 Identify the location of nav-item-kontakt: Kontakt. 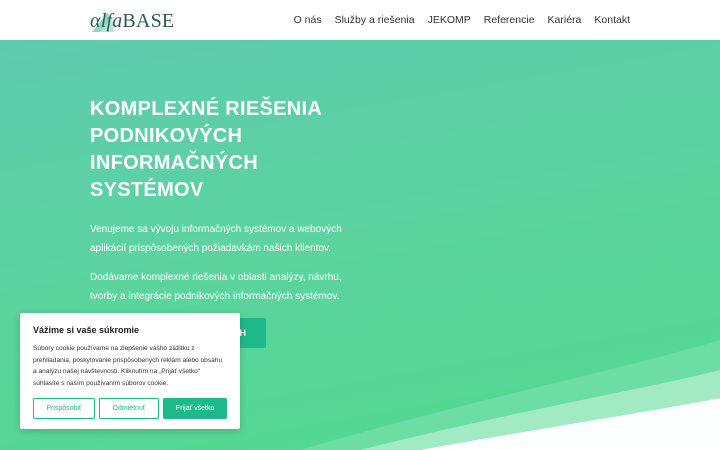
(612, 20).